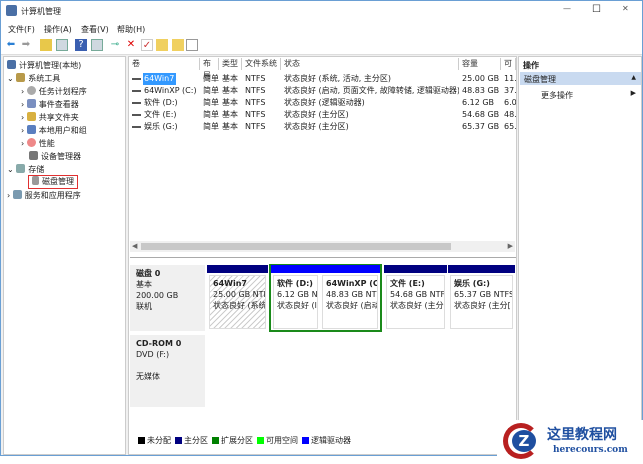  Describe the element at coordinates (230, 64) in the screenshot. I see `col-type: 类型` at that location.